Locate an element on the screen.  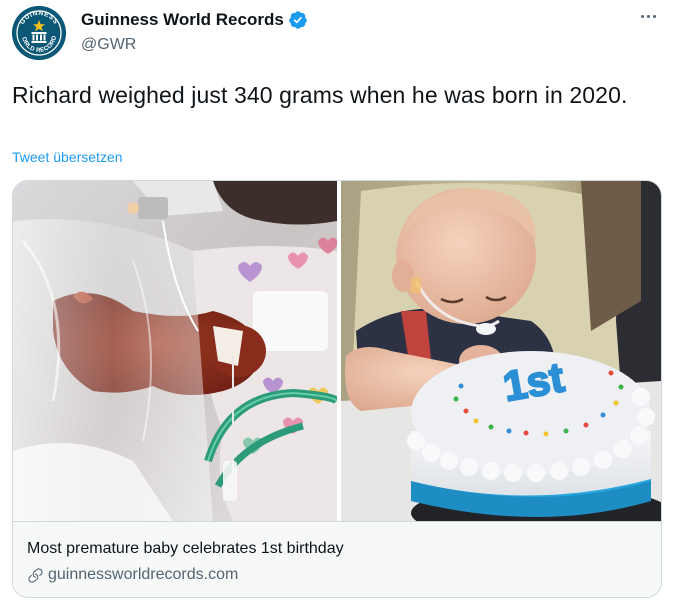
handle: @GWR is located at coordinates (194, 45).